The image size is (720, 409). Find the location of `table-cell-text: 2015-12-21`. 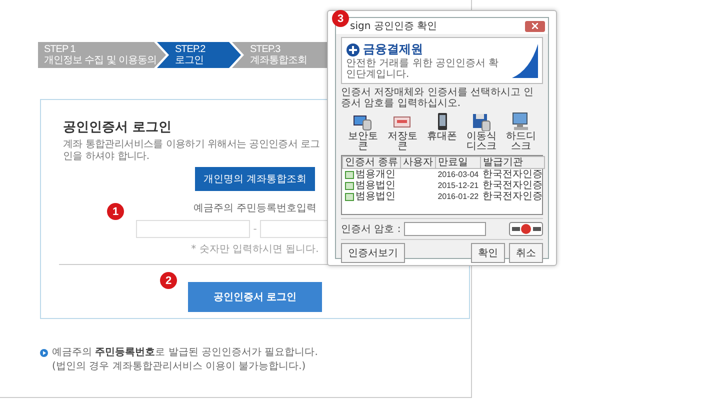

table-cell-text: 2015-12-21 is located at coordinates (458, 185).